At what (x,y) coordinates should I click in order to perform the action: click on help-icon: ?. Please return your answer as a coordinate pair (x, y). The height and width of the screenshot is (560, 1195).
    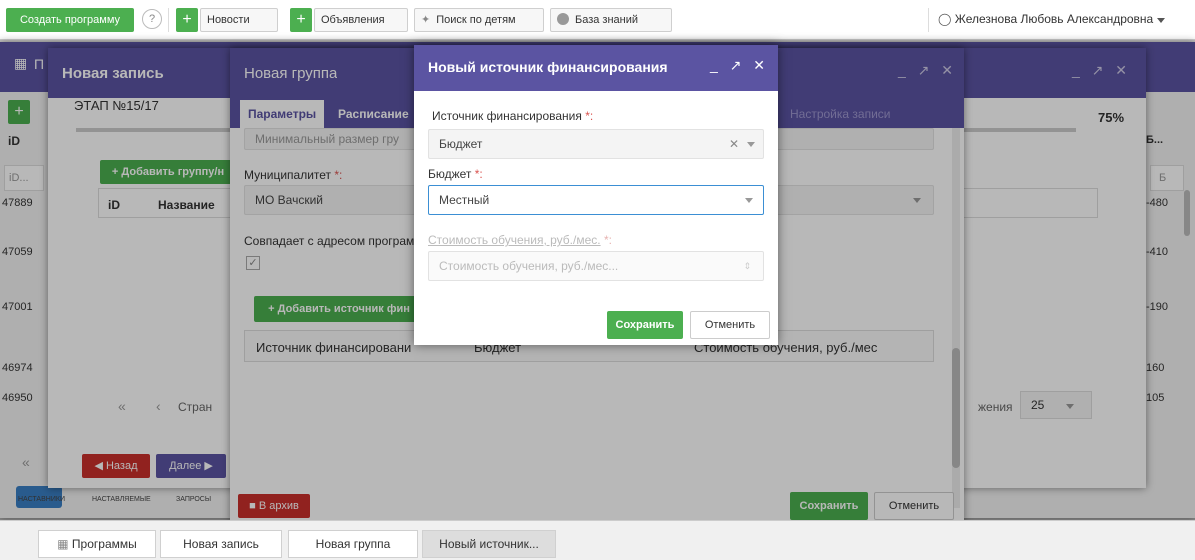
    Looking at the image, I should click on (152, 19).